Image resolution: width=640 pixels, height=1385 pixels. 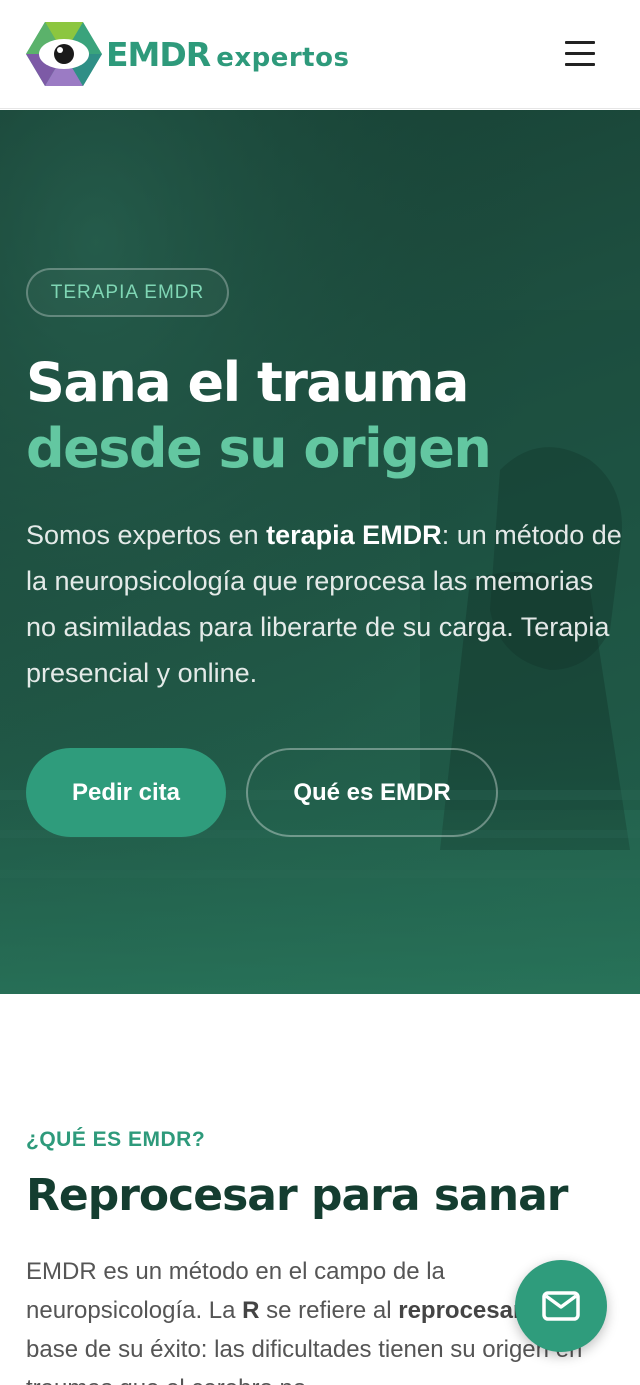 What do you see at coordinates (127, 292) in the screenshot?
I see `hero-badge: TERAPIA EMDR` at bounding box center [127, 292].